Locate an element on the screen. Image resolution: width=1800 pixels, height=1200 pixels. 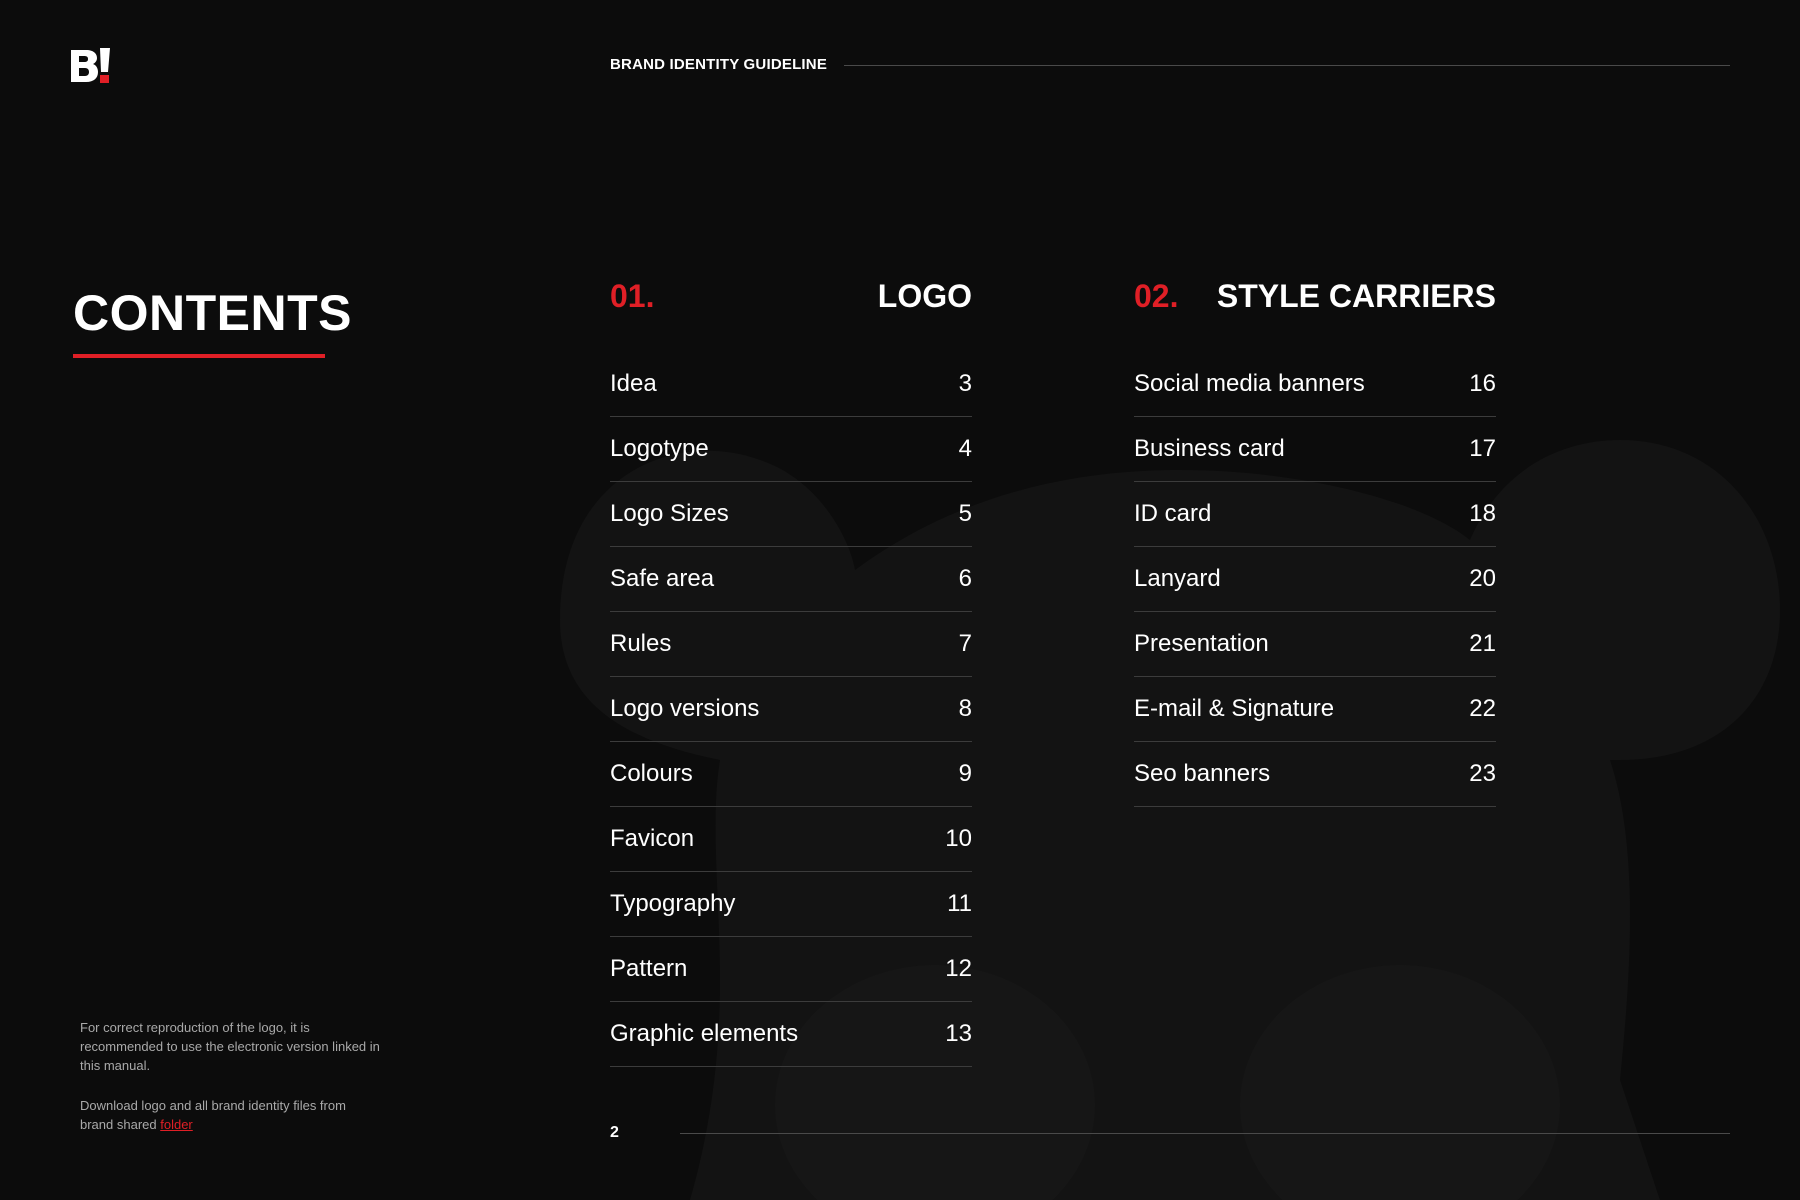
toc-entry: E-mail & Signature 22 is located at coordinates (1315, 710).